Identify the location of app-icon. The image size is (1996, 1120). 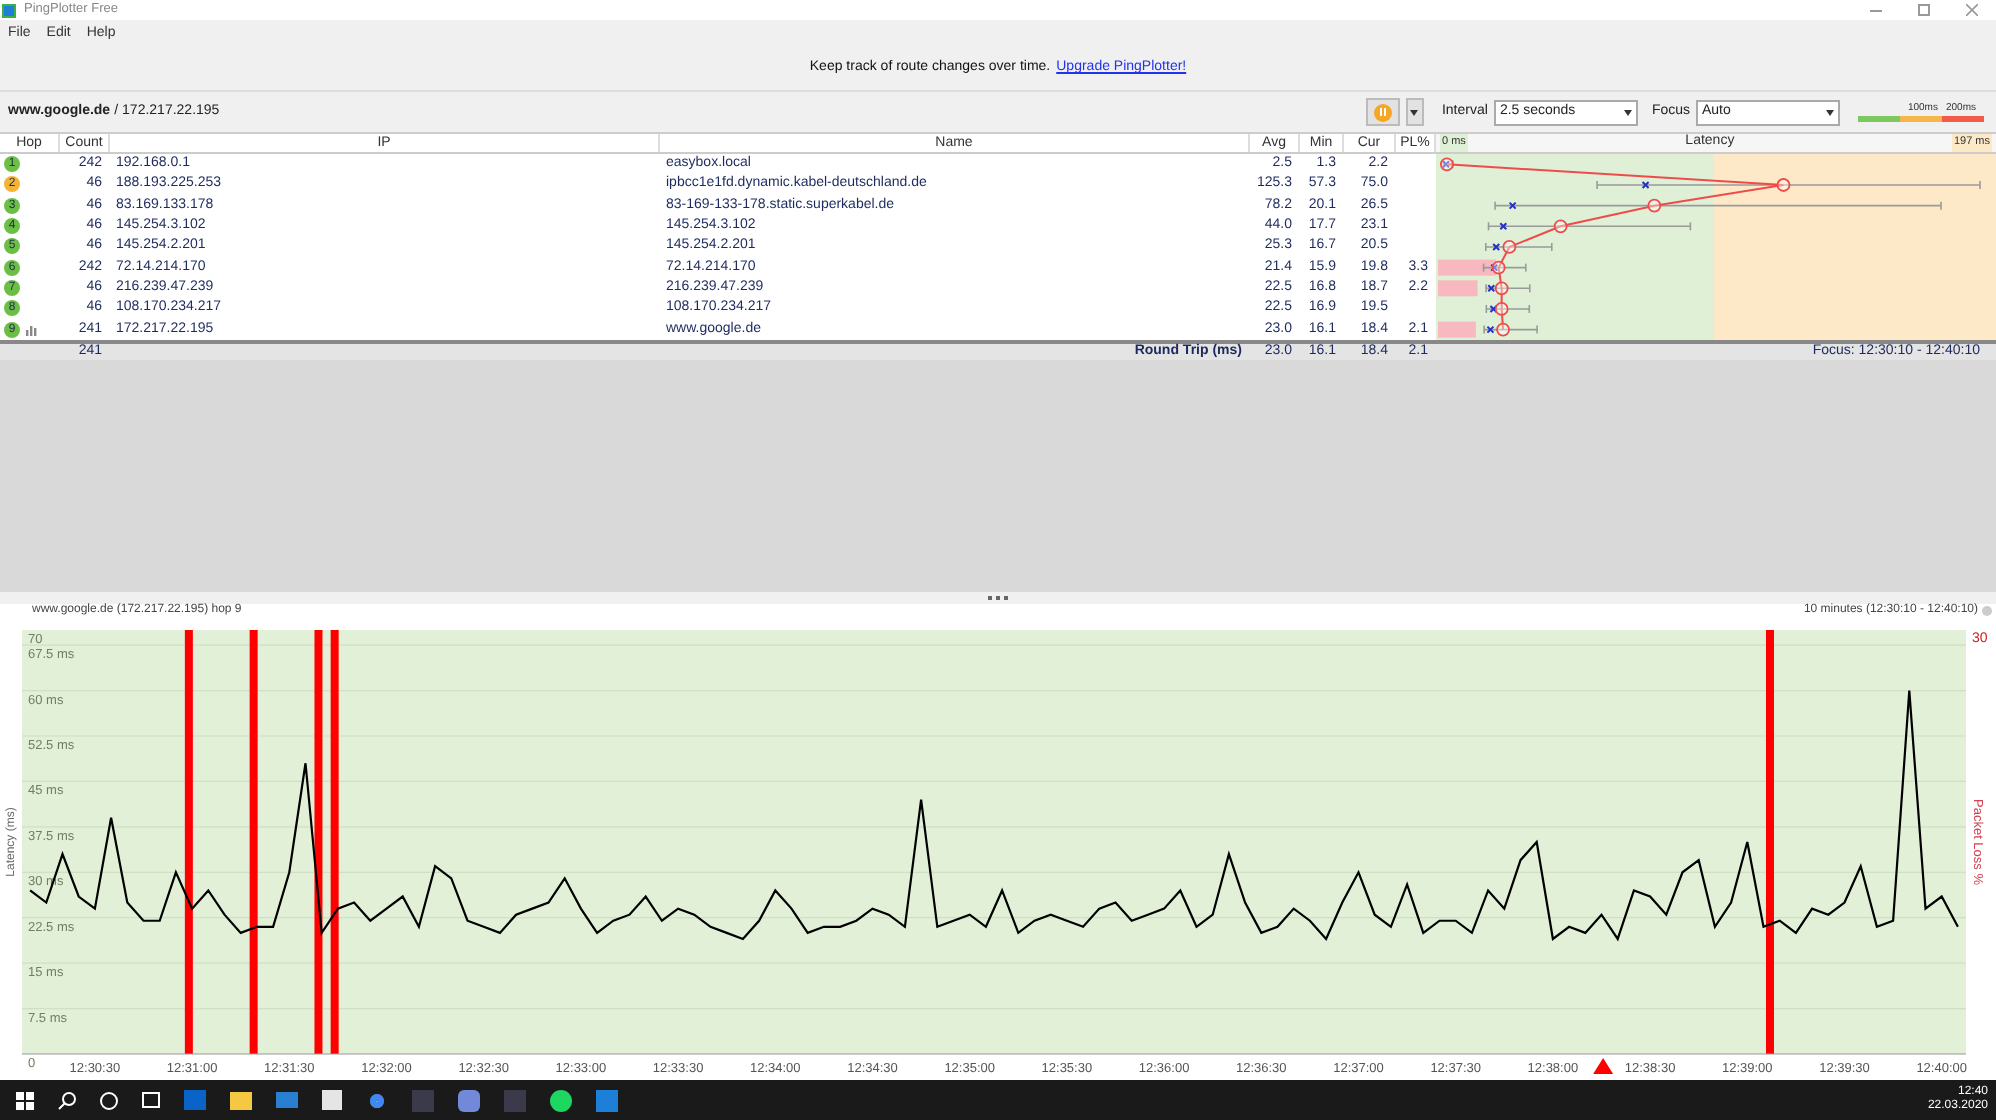
(607, 1100).